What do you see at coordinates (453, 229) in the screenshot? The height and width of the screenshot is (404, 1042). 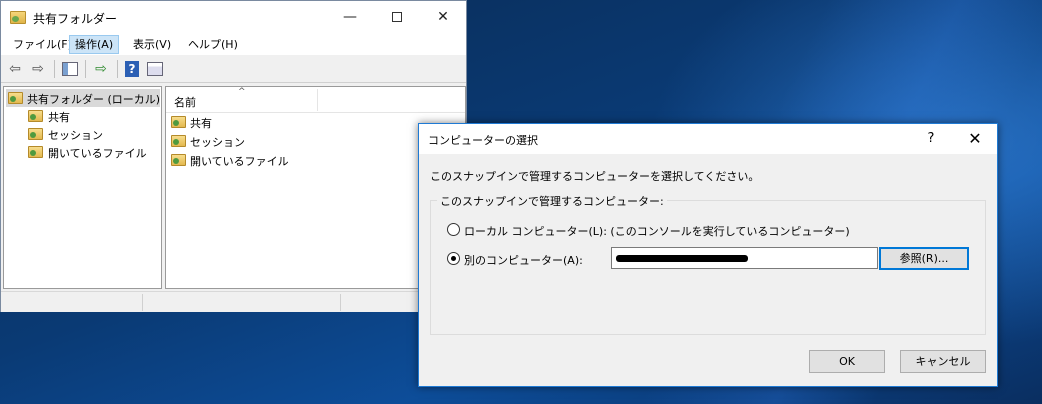 I see `radio-local-computer` at bounding box center [453, 229].